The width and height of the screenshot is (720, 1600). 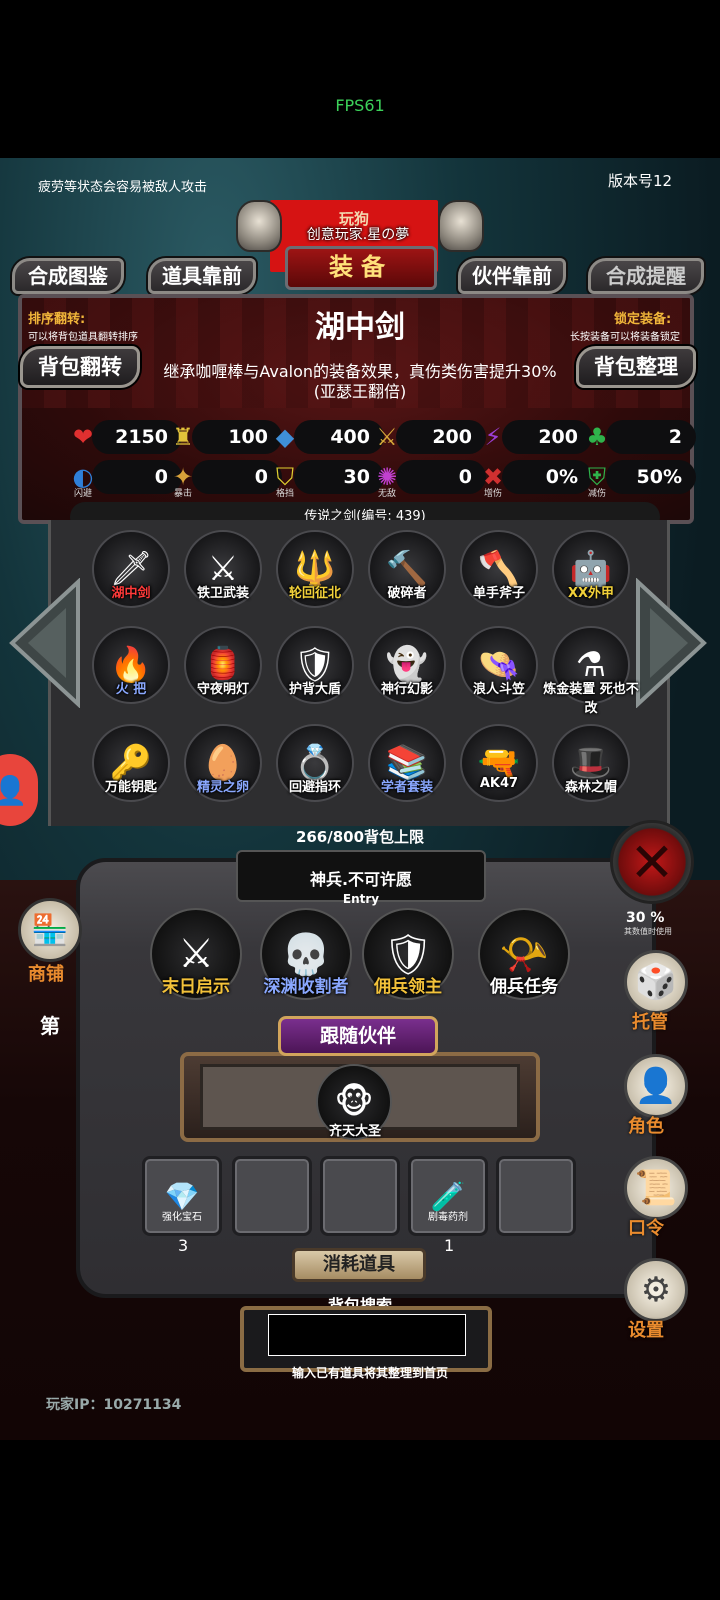 I want to click on stat-label: 增伤, so click(x=493, y=494).